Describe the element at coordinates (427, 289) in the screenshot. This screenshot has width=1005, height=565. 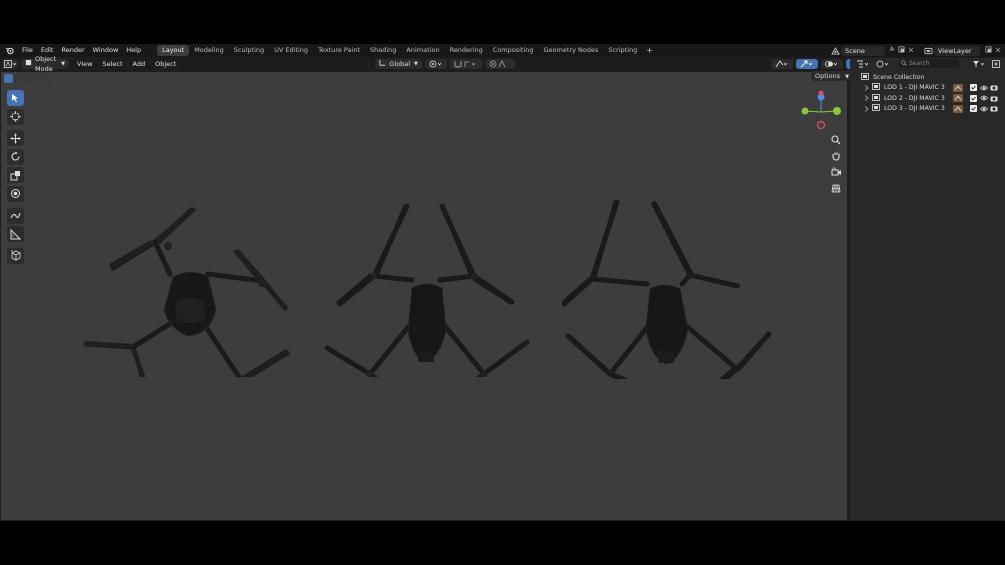
I see `drone-lod2-object` at that location.